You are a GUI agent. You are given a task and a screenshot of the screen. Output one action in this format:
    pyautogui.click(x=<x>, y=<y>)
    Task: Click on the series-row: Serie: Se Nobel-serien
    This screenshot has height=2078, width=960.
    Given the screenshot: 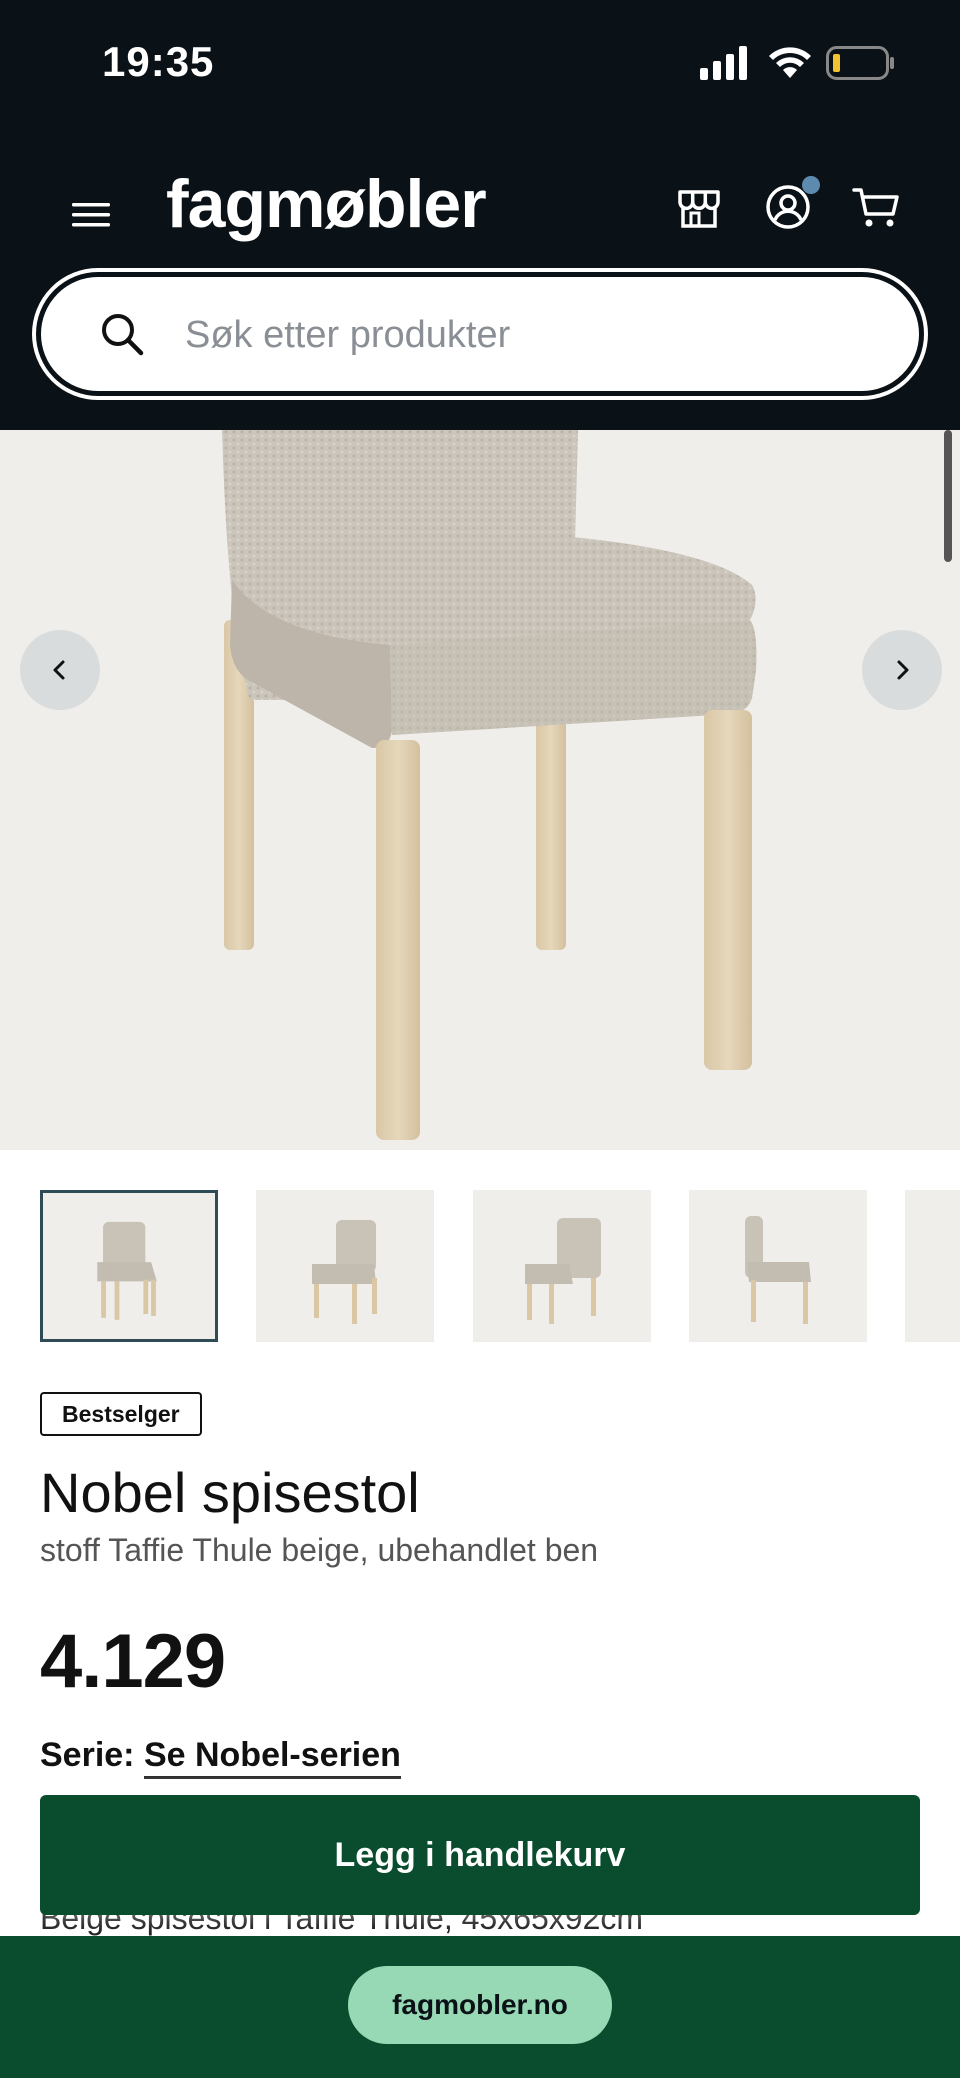 What is the action you would take?
    pyautogui.click(x=220, y=1757)
    